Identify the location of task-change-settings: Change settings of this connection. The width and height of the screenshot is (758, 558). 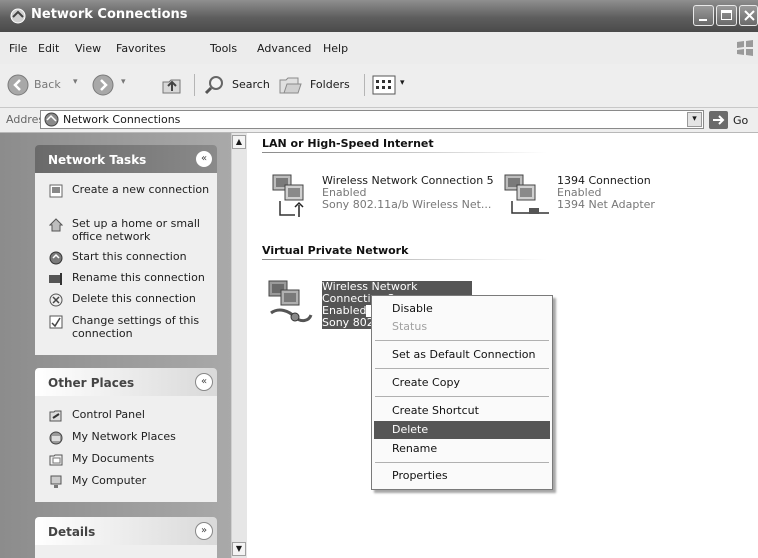
(134, 328).